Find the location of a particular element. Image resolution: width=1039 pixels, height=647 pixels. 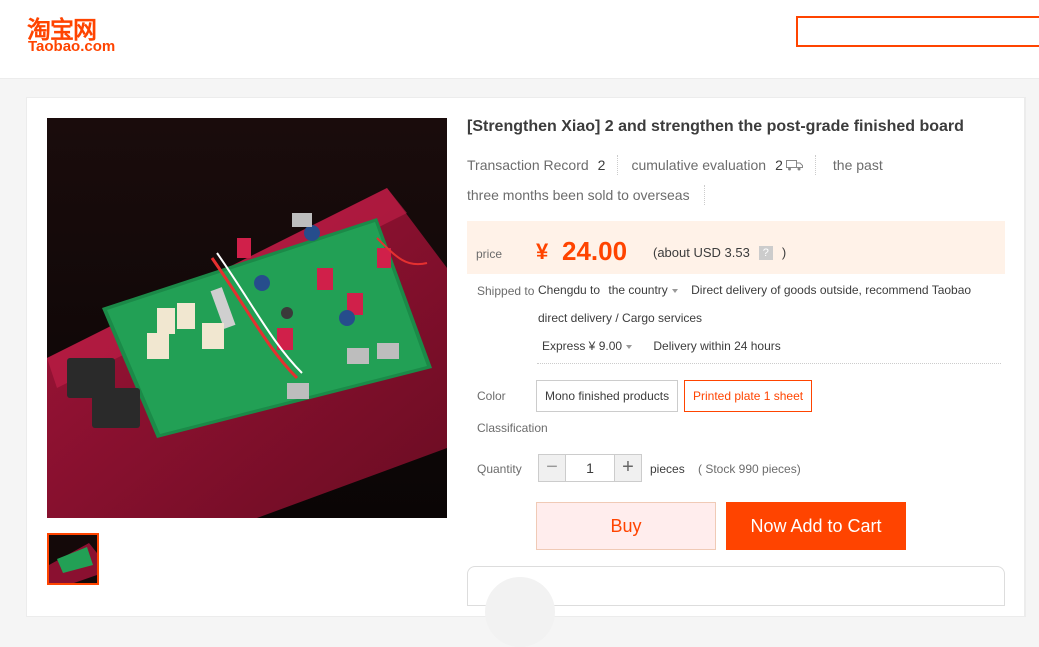

quantity-input: 1 is located at coordinates (590, 468).